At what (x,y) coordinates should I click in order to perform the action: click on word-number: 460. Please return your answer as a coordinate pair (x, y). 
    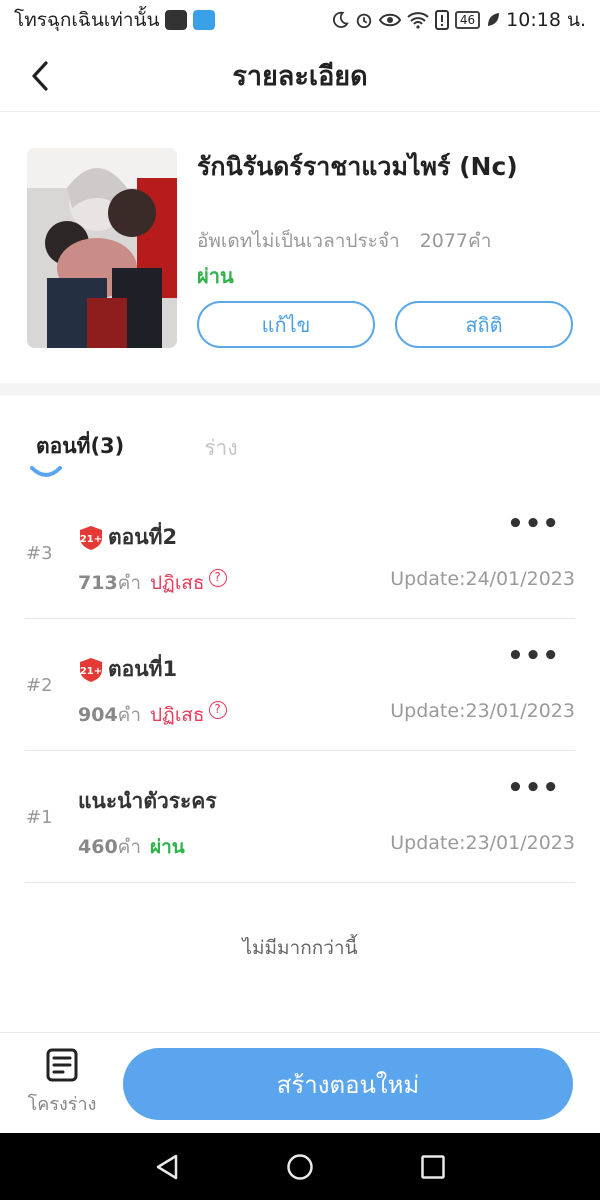
    Looking at the image, I should click on (98, 847).